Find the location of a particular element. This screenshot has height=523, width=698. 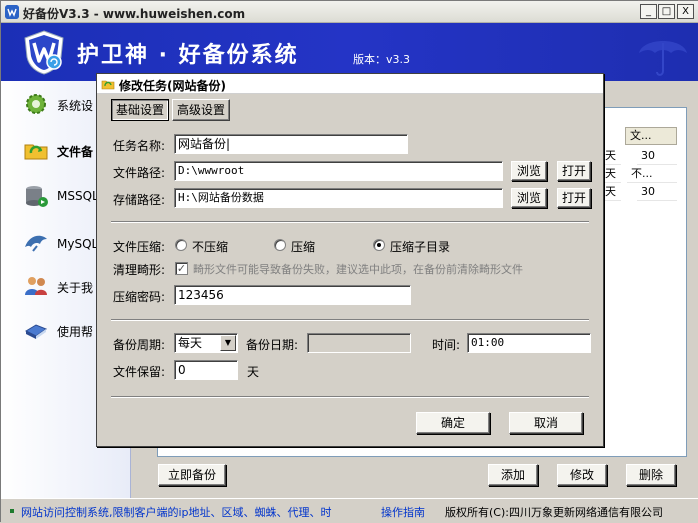

dolphin-icon is located at coordinates (36, 243).